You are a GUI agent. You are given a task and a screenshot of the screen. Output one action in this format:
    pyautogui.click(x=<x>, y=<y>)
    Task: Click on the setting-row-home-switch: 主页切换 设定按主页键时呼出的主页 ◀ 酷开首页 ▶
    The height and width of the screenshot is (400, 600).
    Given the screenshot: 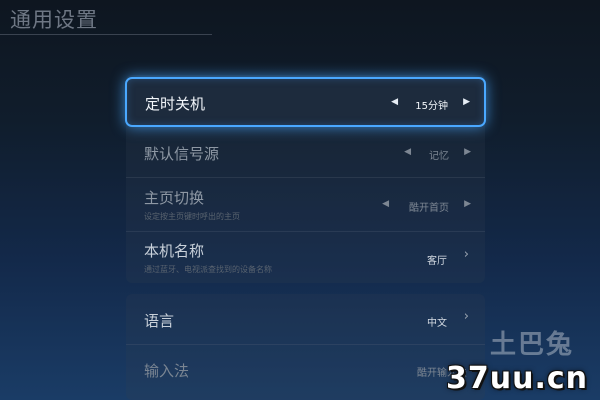 What is the action you would take?
    pyautogui.click(x=305, y=205)
    